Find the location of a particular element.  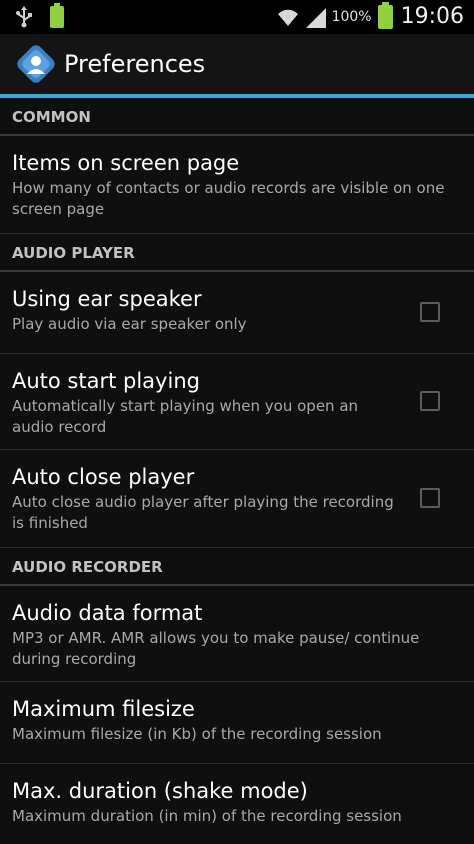

action-bar: Preferences is located at coordinates (237, 64).